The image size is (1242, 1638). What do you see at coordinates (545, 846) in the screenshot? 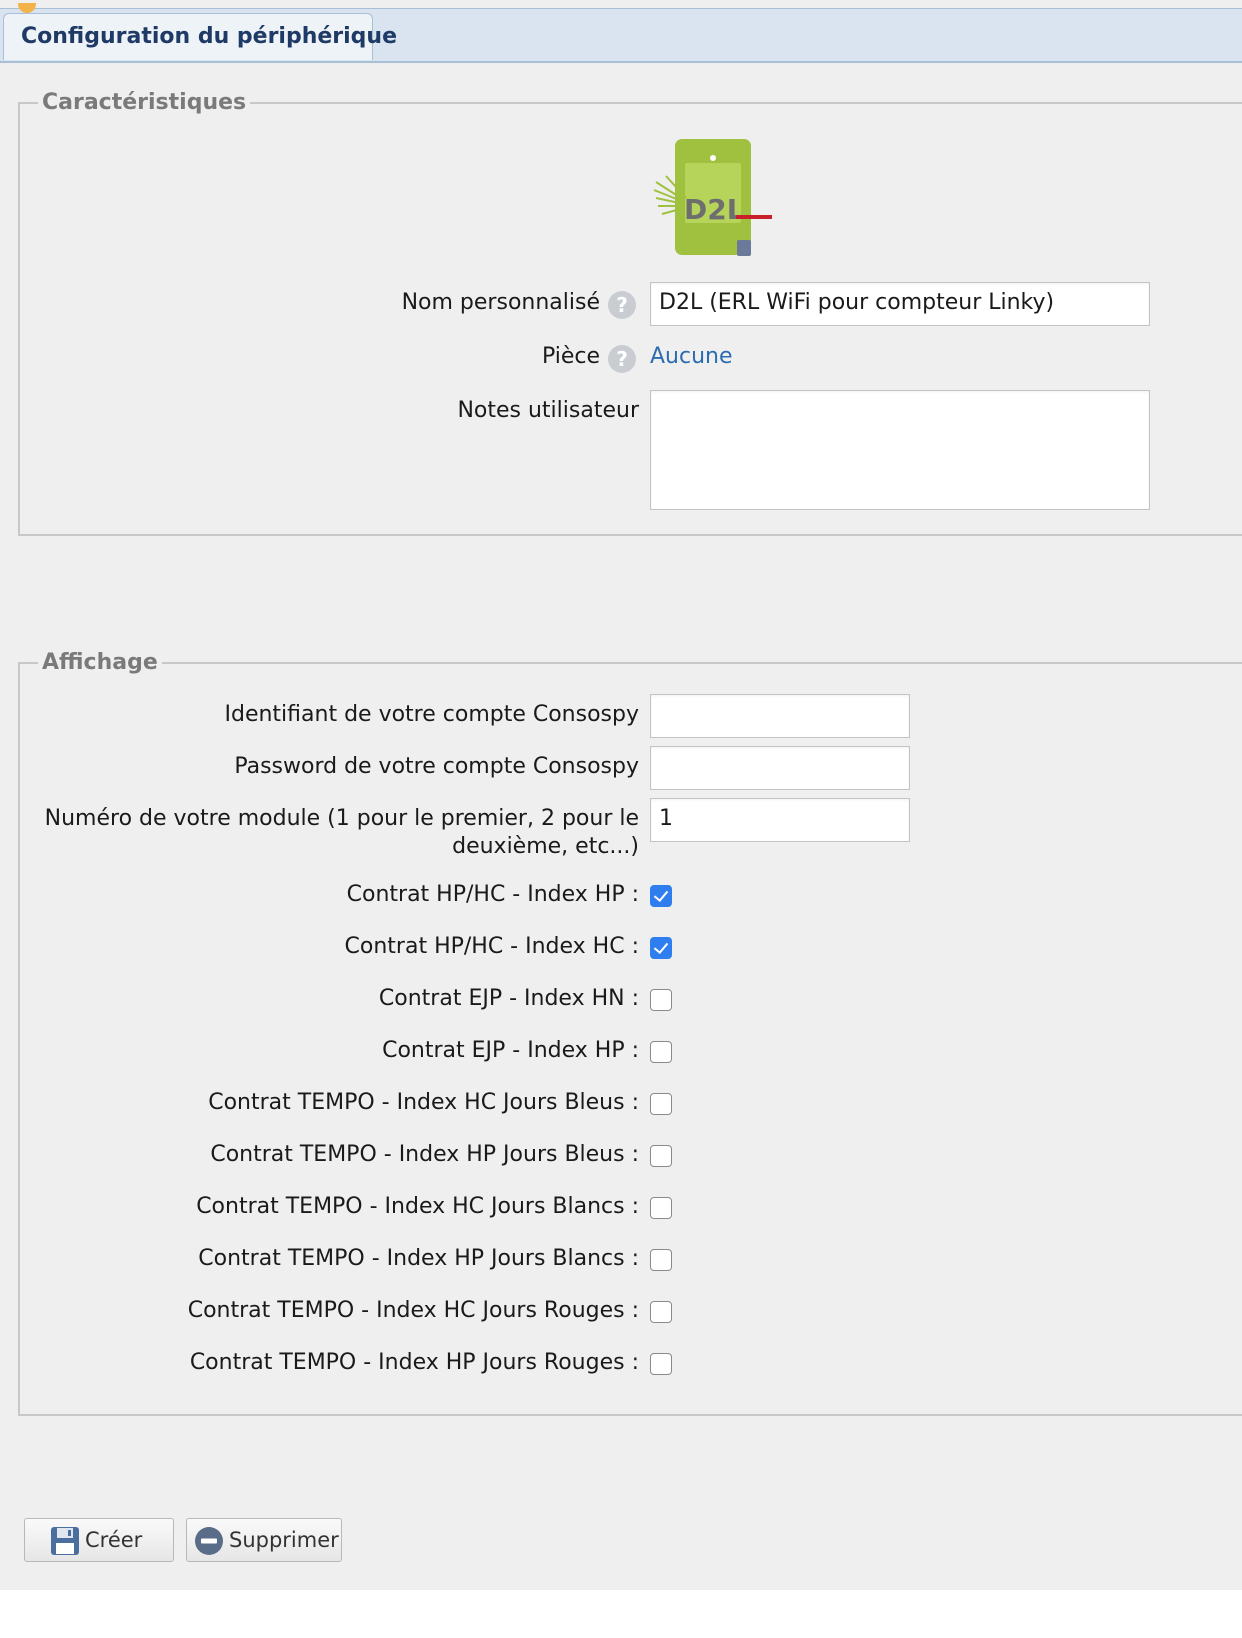
I see `module-number-label-line2: deuxième, etc...)` at bounding box center [545, 846].